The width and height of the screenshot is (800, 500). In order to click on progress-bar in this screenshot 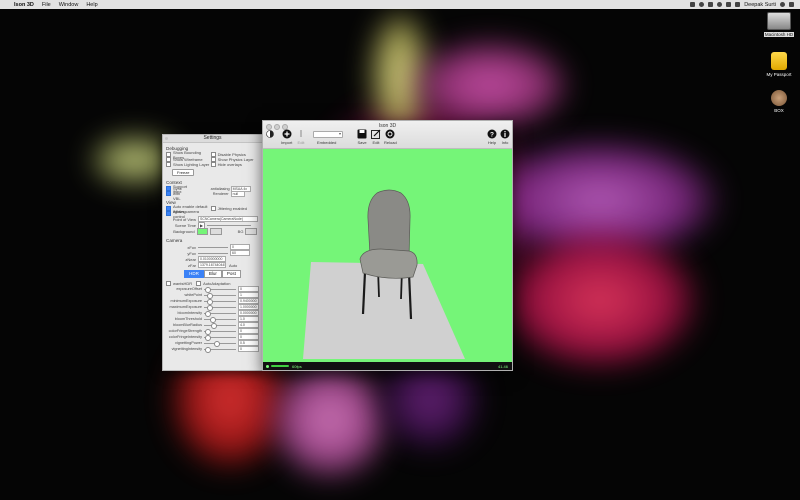, I will do `click(280, 366)`.